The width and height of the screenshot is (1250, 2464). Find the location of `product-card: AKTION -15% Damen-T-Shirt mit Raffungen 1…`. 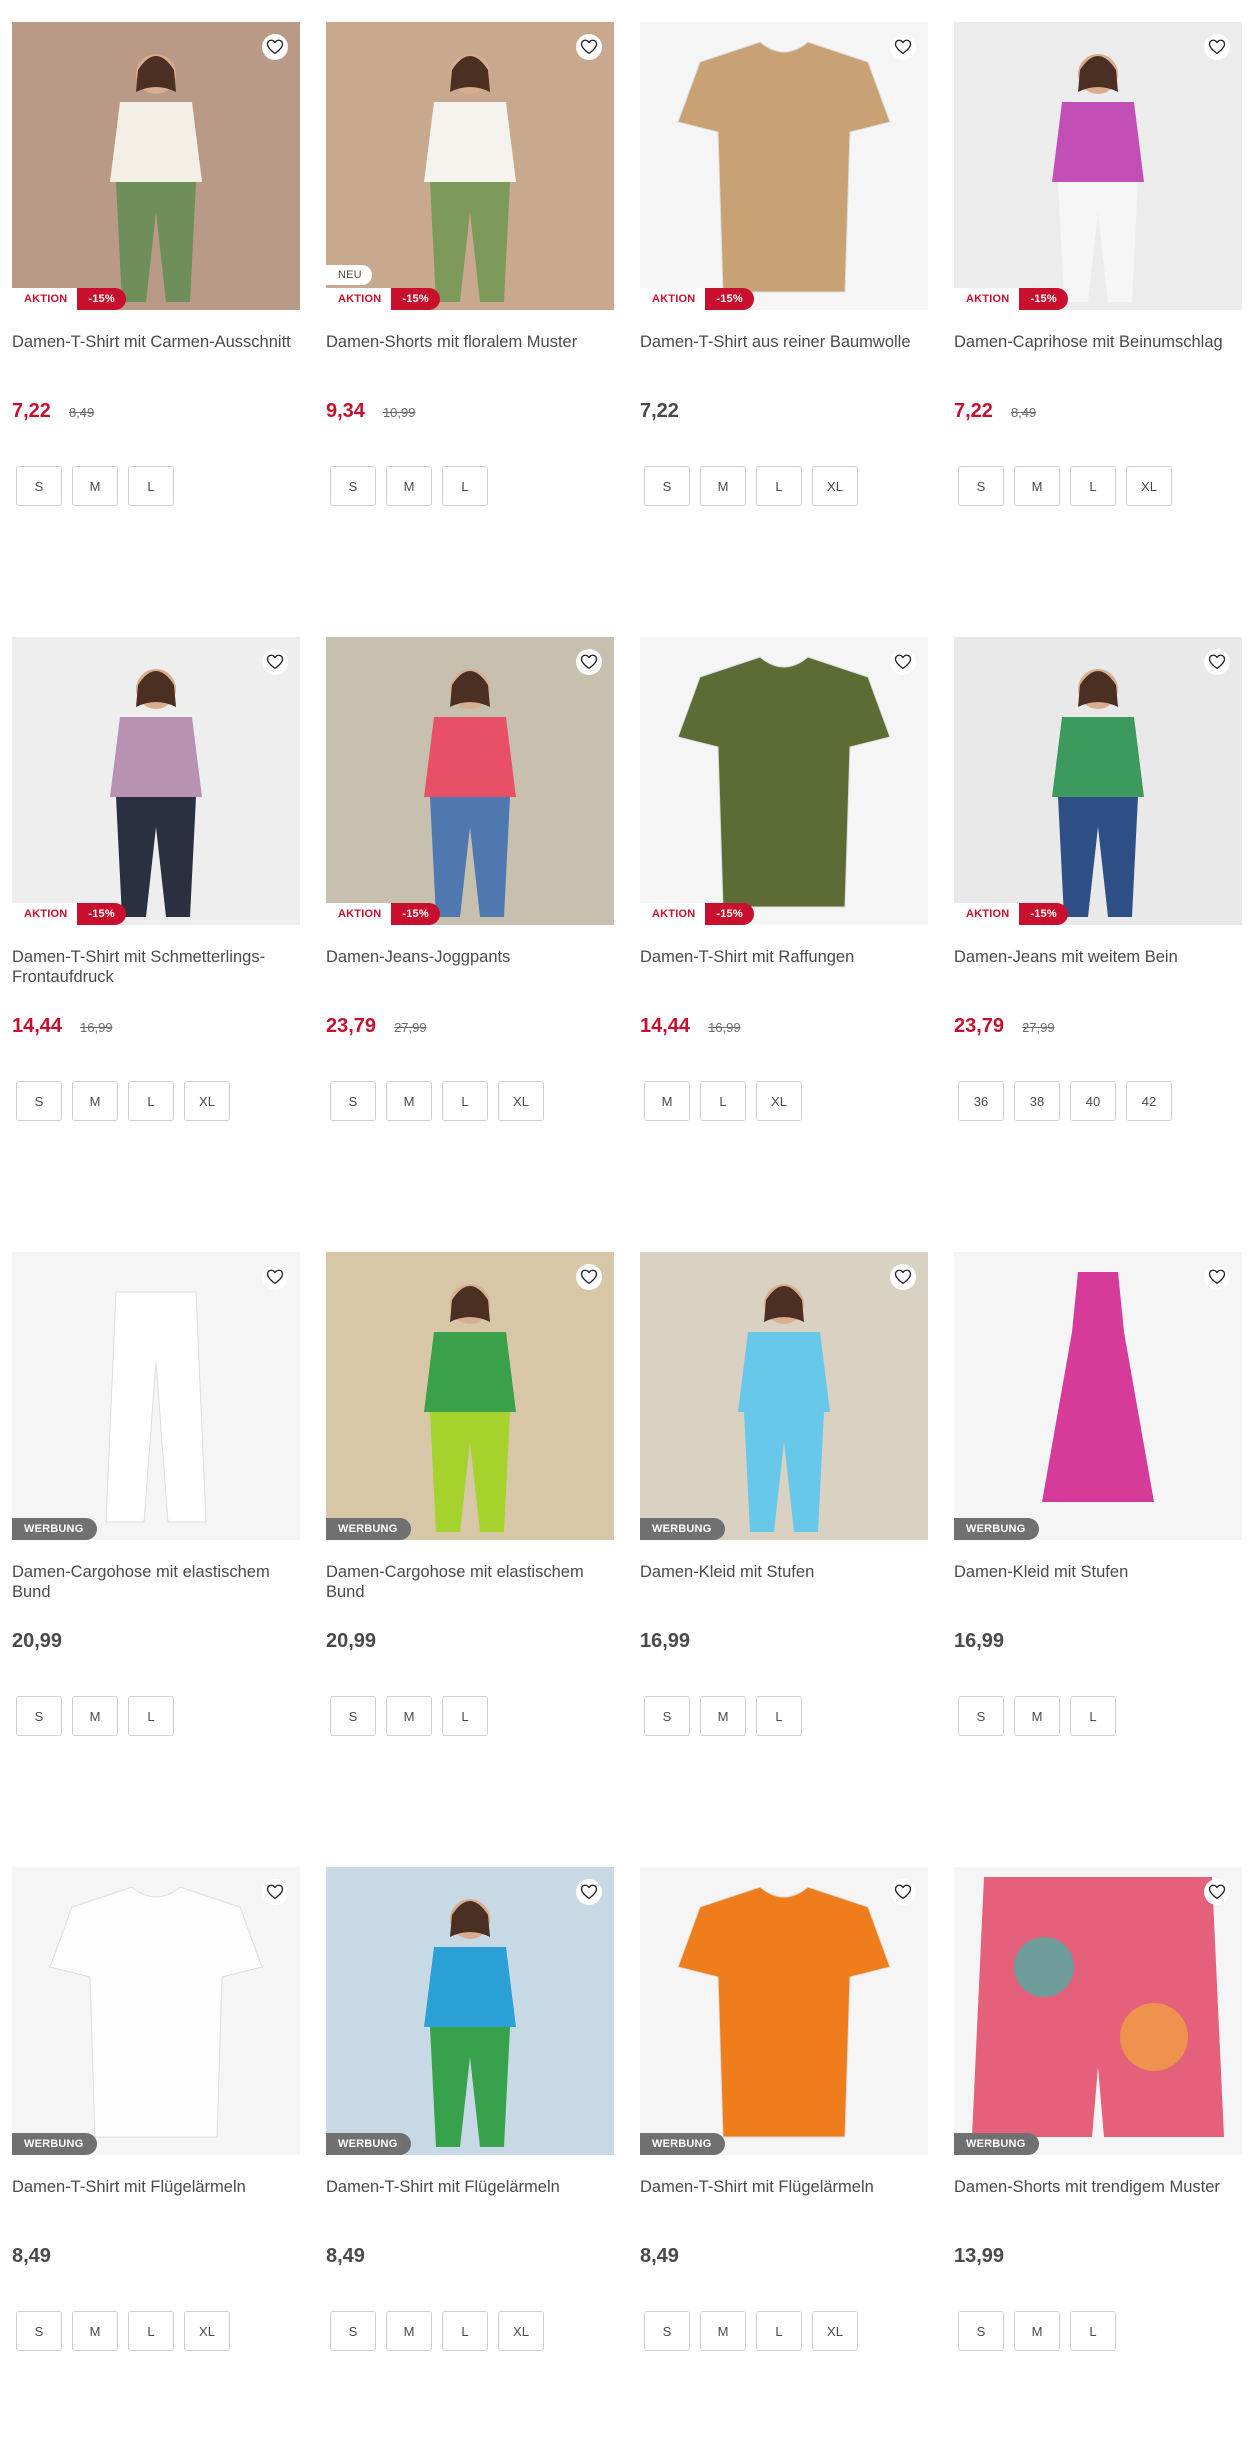

product-card: AKTION -15% Damen-T-Shirt mit Raffungen 1… is located at coordinates (784, 921).